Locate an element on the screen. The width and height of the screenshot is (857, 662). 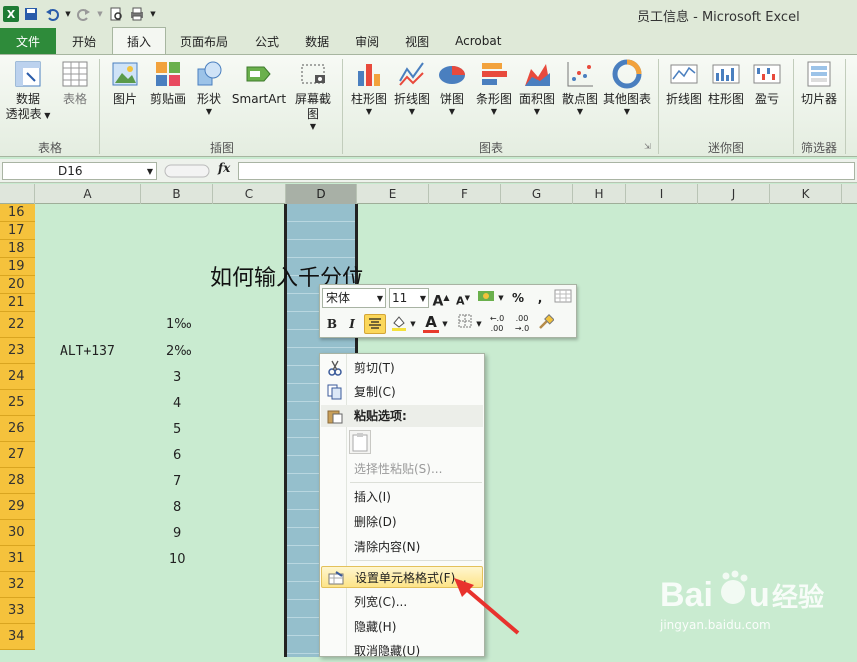
paste-option-button is located at coordinates (360, 442).